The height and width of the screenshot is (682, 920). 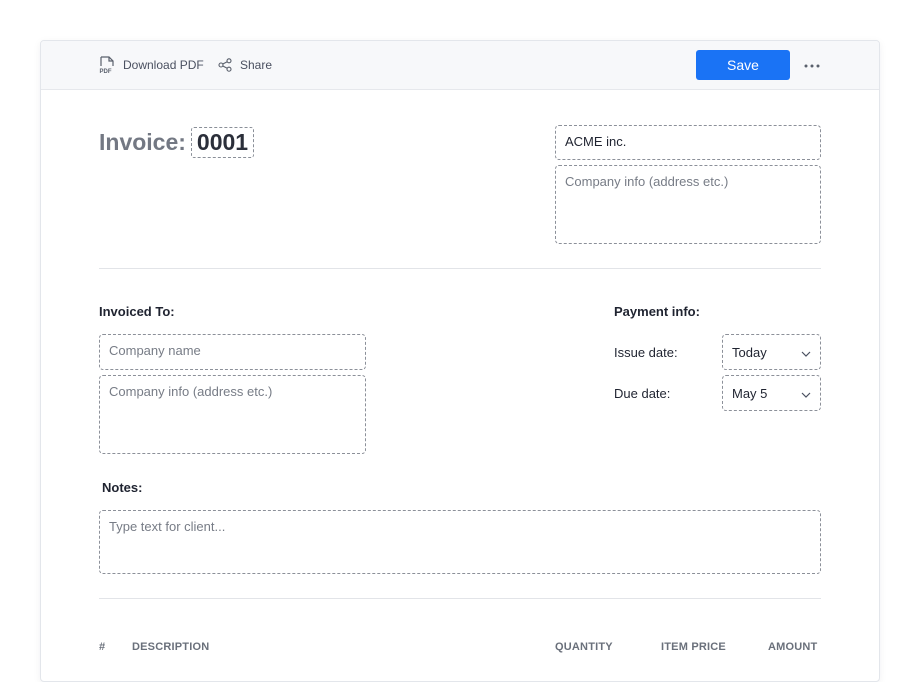 What do you see at coordinates (693, 647) in the screenshot?
I see `column-header-item-price: ITEM PRICE` at bounding box center [693, 647].